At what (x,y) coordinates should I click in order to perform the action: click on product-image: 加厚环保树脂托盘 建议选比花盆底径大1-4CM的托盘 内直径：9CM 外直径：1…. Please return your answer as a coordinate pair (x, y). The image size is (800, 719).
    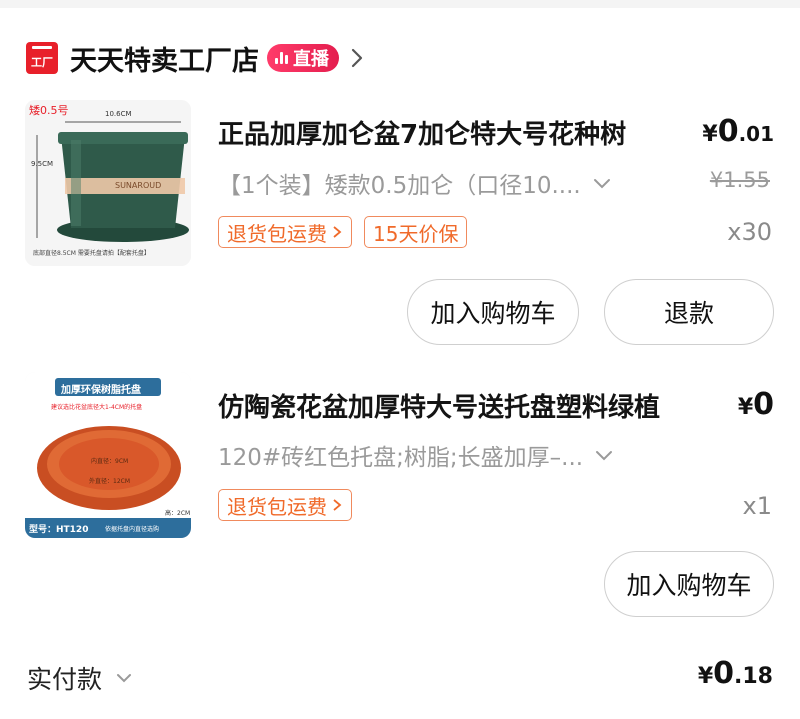
    Looking at the image, I should click on (108, 455).